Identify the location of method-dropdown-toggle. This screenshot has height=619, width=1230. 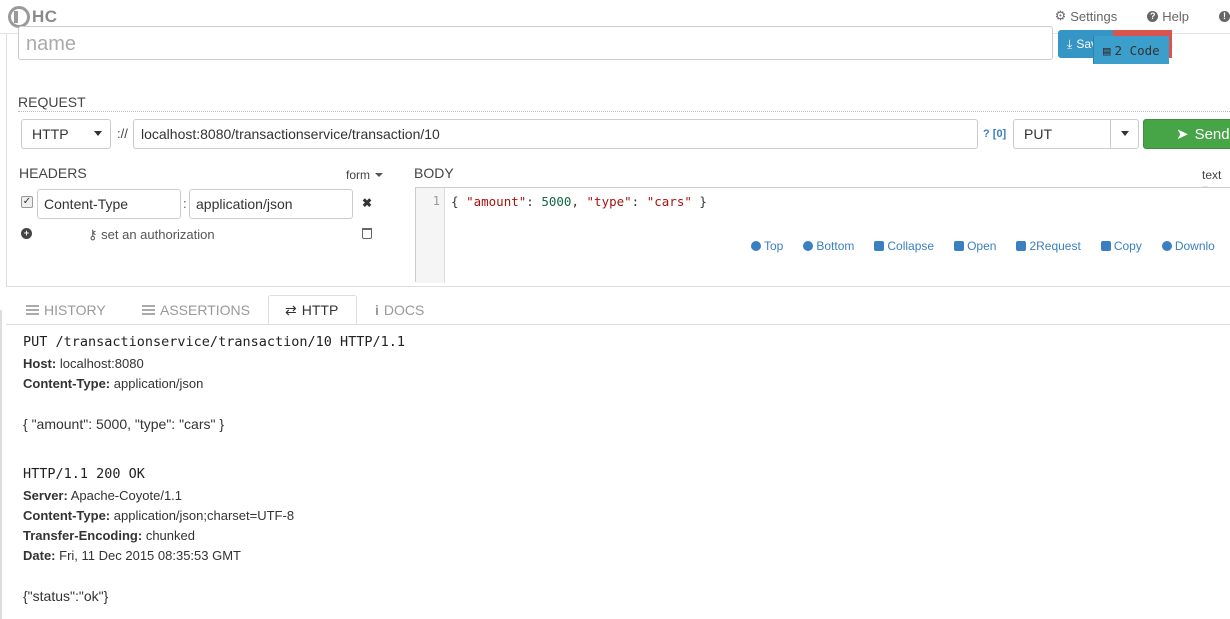
(1124, 134).